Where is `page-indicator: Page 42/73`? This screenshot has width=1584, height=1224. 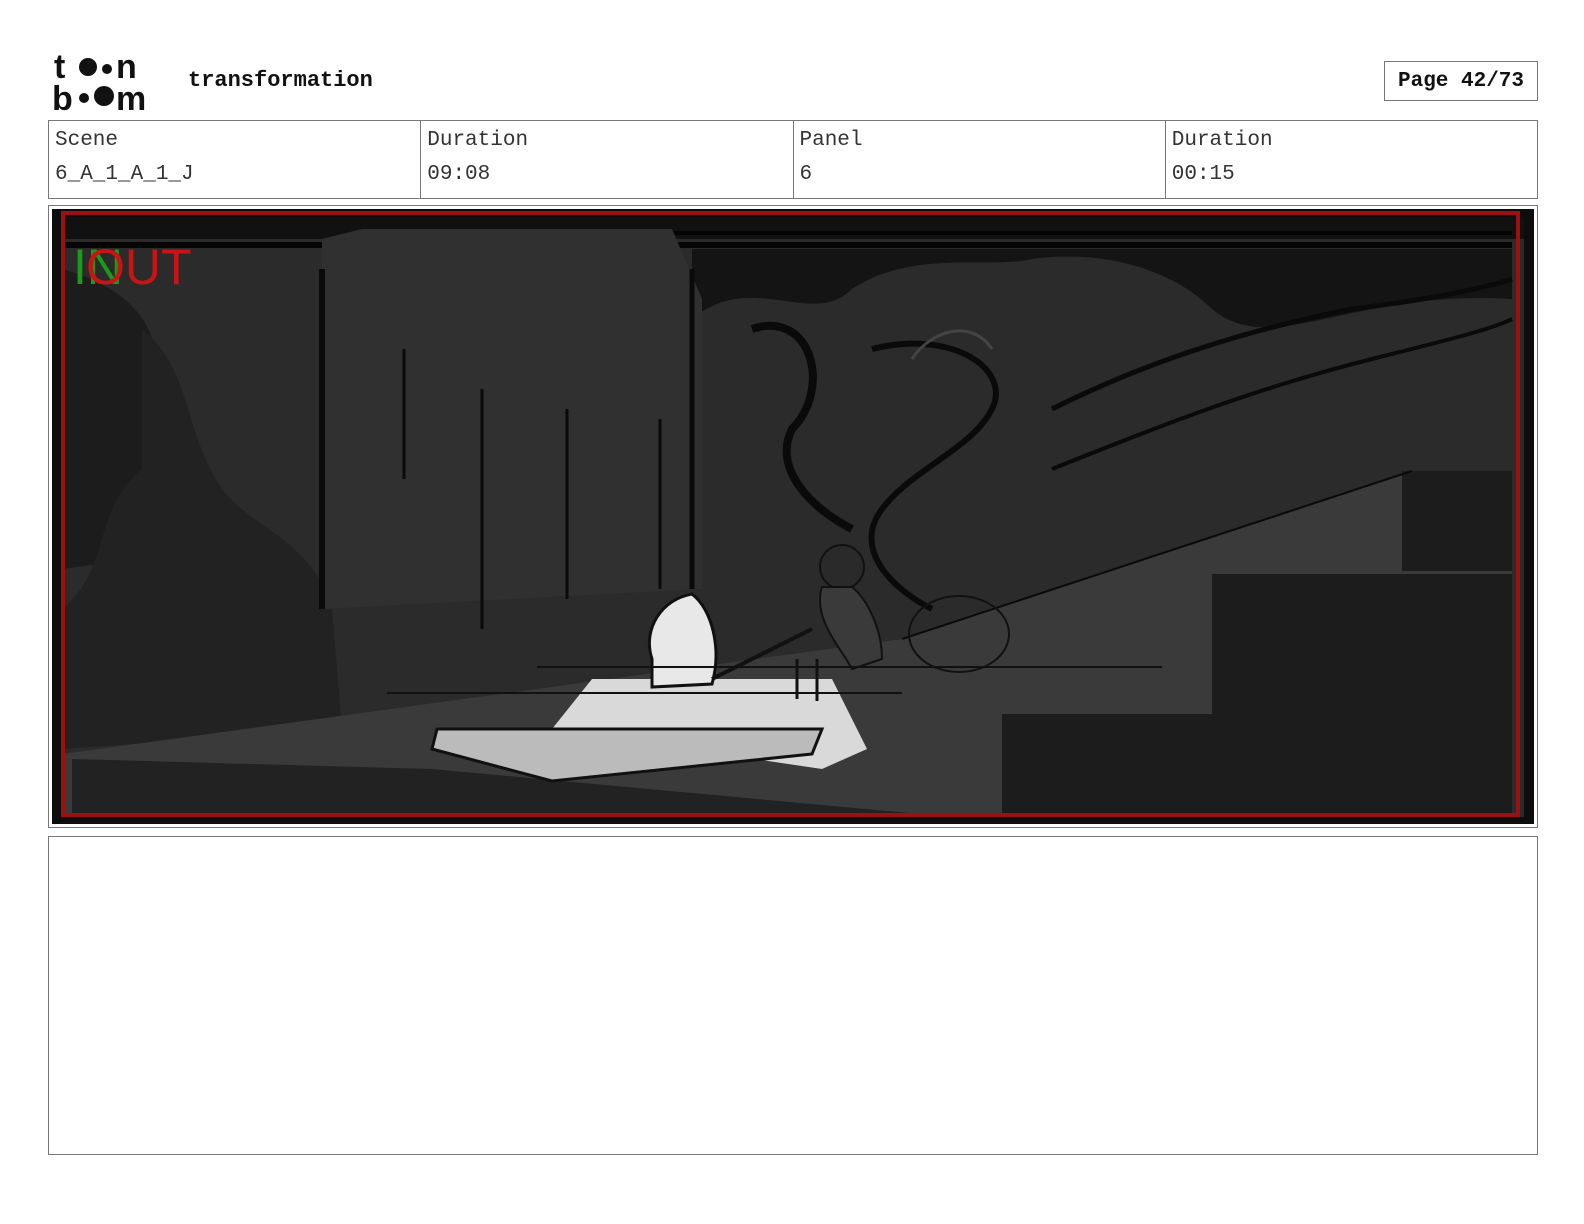
page-indicator: Page 42/73 is located at coordinates (1461, 81).